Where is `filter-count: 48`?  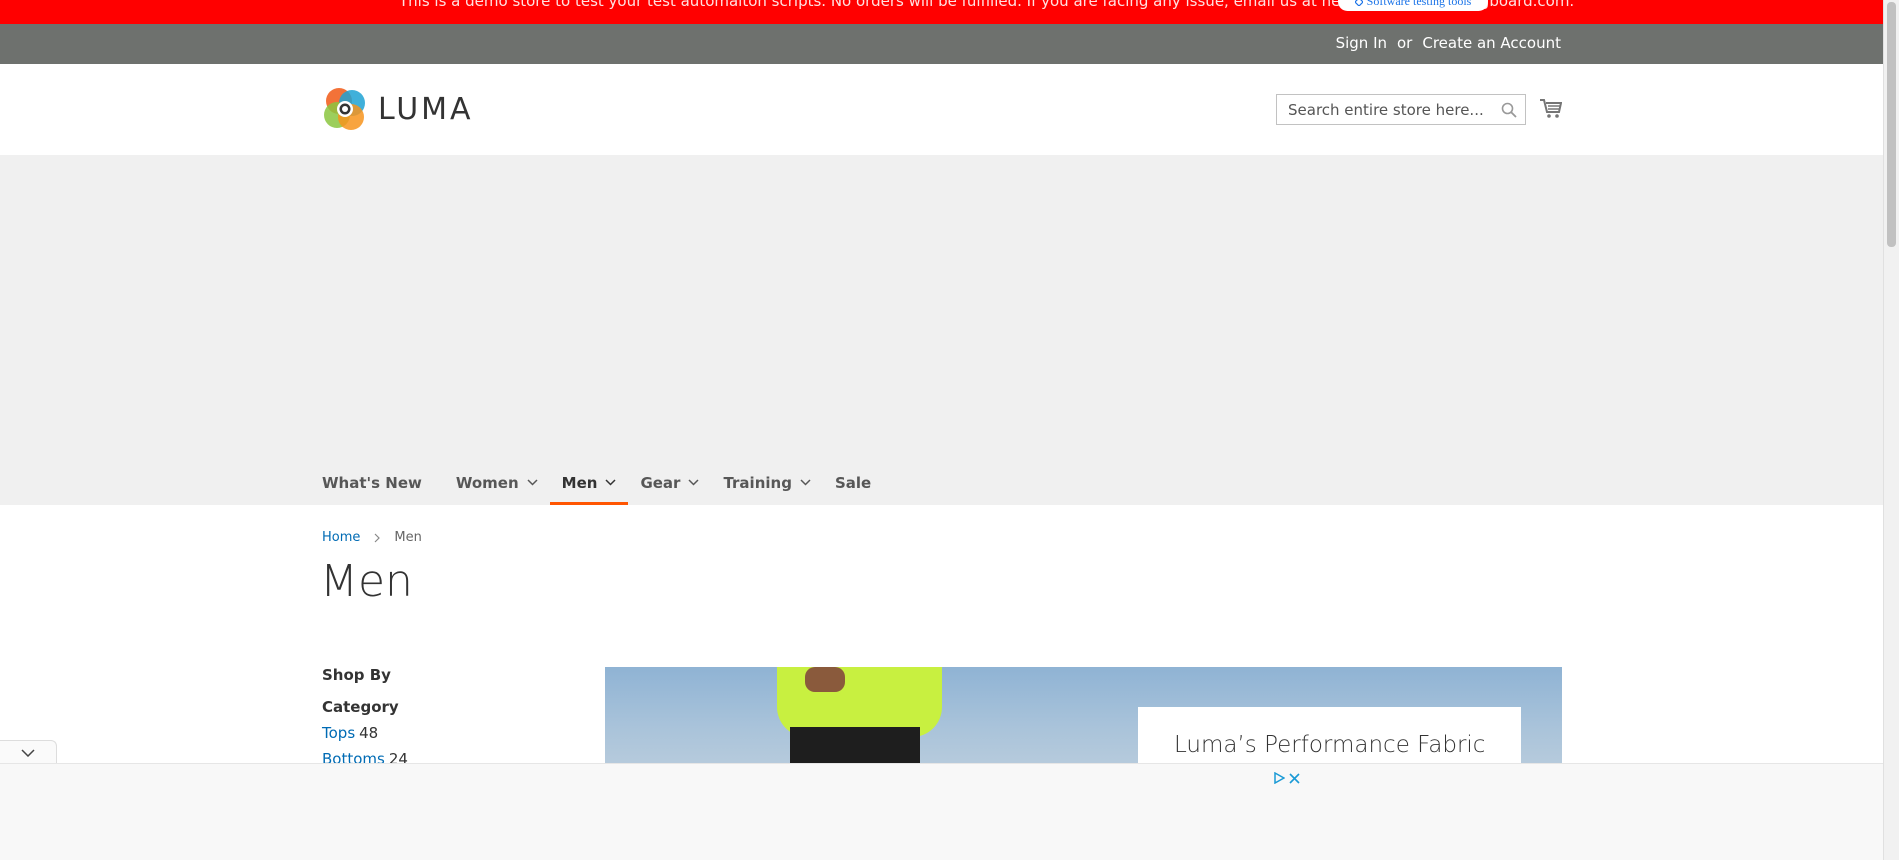
filter-count: 48 is located at coordinates (369, 733).